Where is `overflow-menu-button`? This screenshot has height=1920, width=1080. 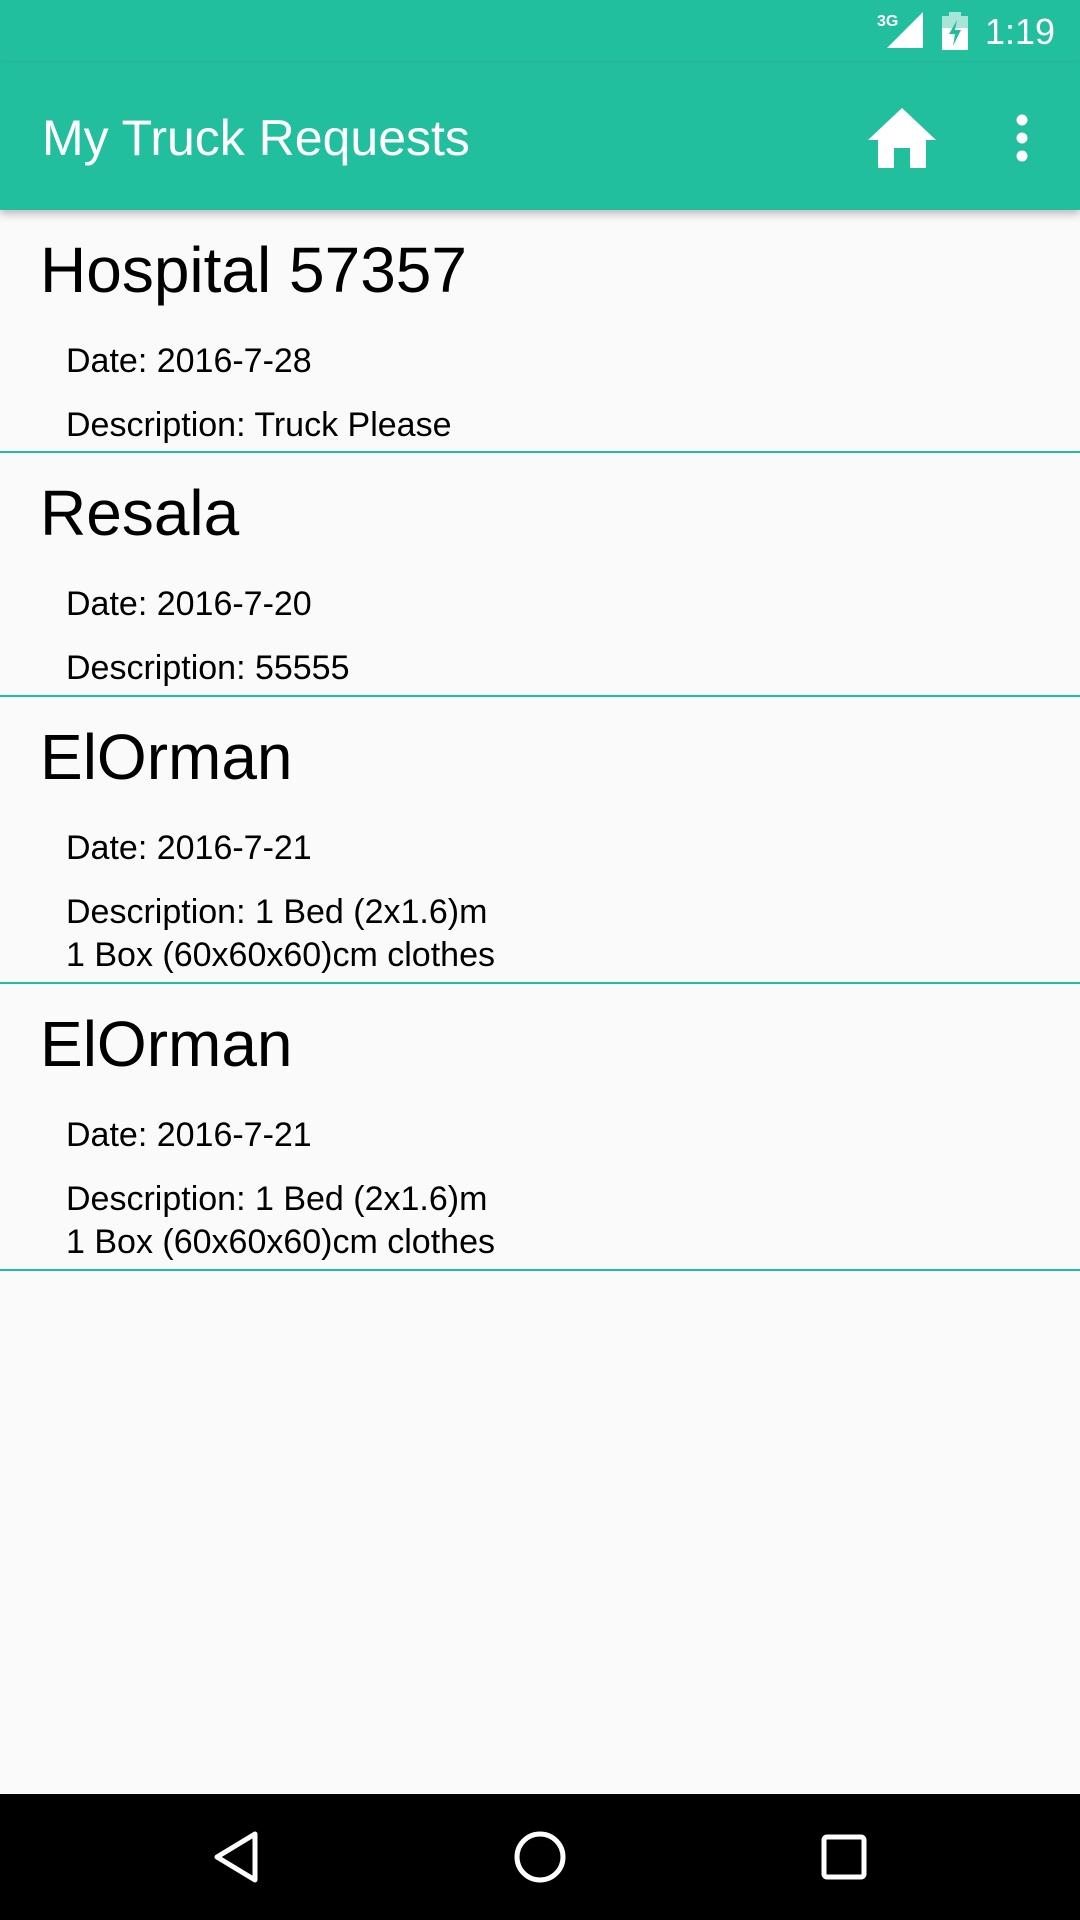 overflow-menu-button is located at coordinates (1022, 138).